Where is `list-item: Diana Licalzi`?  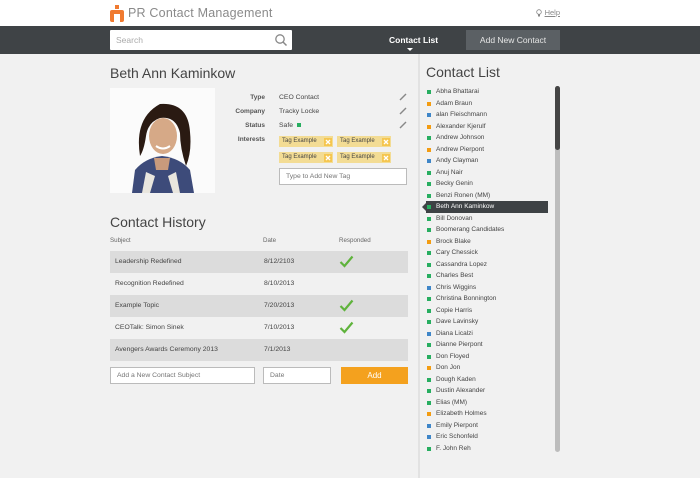 list-item: Diana Licalzi is located at coordinates (487, 334).